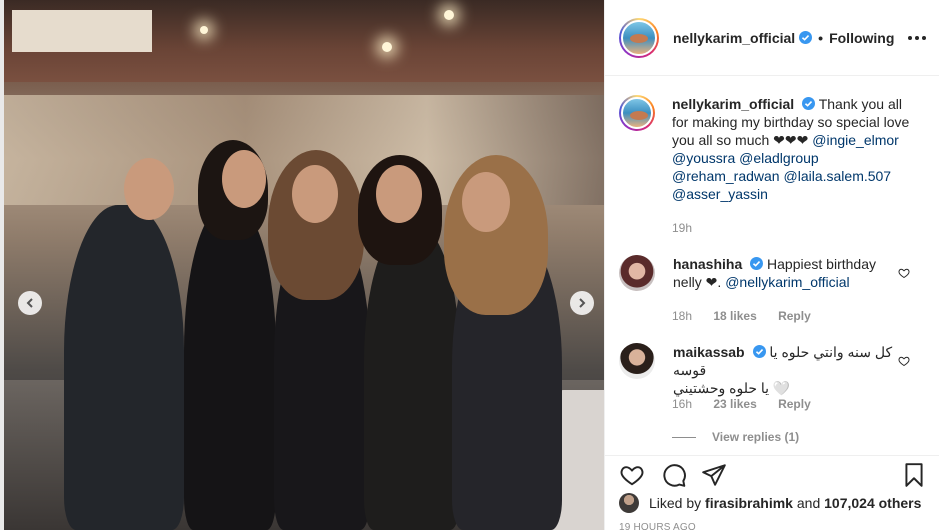 This screenshot has height=530, width=939. I want to click on post-actions, so click(772, 475).